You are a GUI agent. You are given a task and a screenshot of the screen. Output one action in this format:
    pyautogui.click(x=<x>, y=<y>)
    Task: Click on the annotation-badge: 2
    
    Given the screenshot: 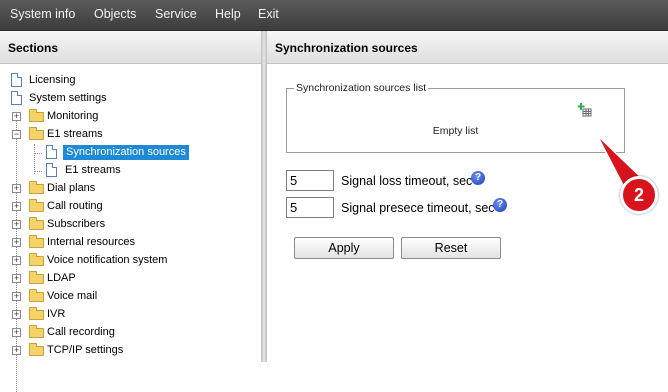 What is the action you would take?
    pyautogui.click(x=639, y=195)
    